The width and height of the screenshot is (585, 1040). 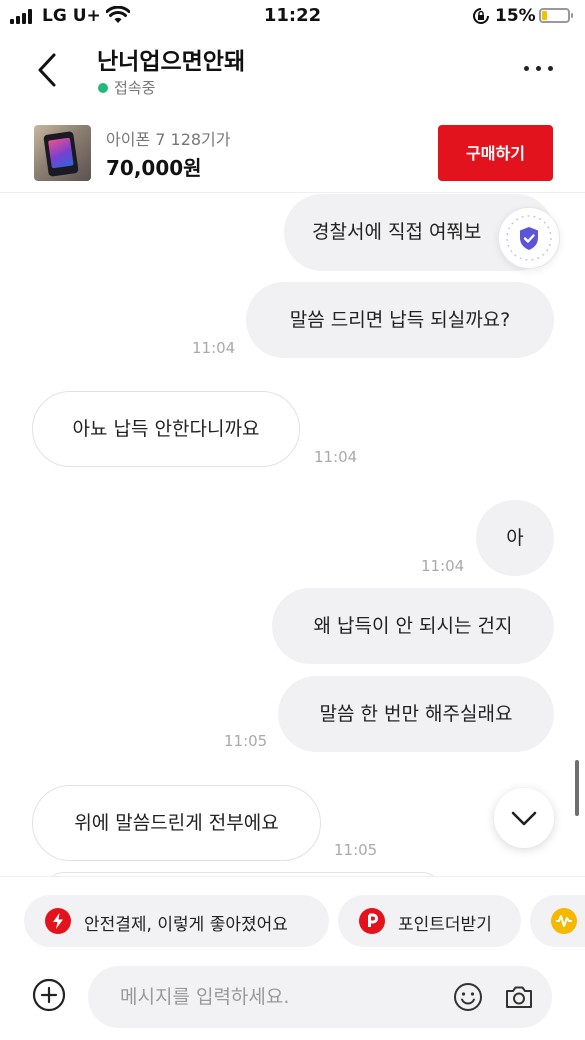 I want to click on battery-percent: 15%, so click(x=515, y=16).